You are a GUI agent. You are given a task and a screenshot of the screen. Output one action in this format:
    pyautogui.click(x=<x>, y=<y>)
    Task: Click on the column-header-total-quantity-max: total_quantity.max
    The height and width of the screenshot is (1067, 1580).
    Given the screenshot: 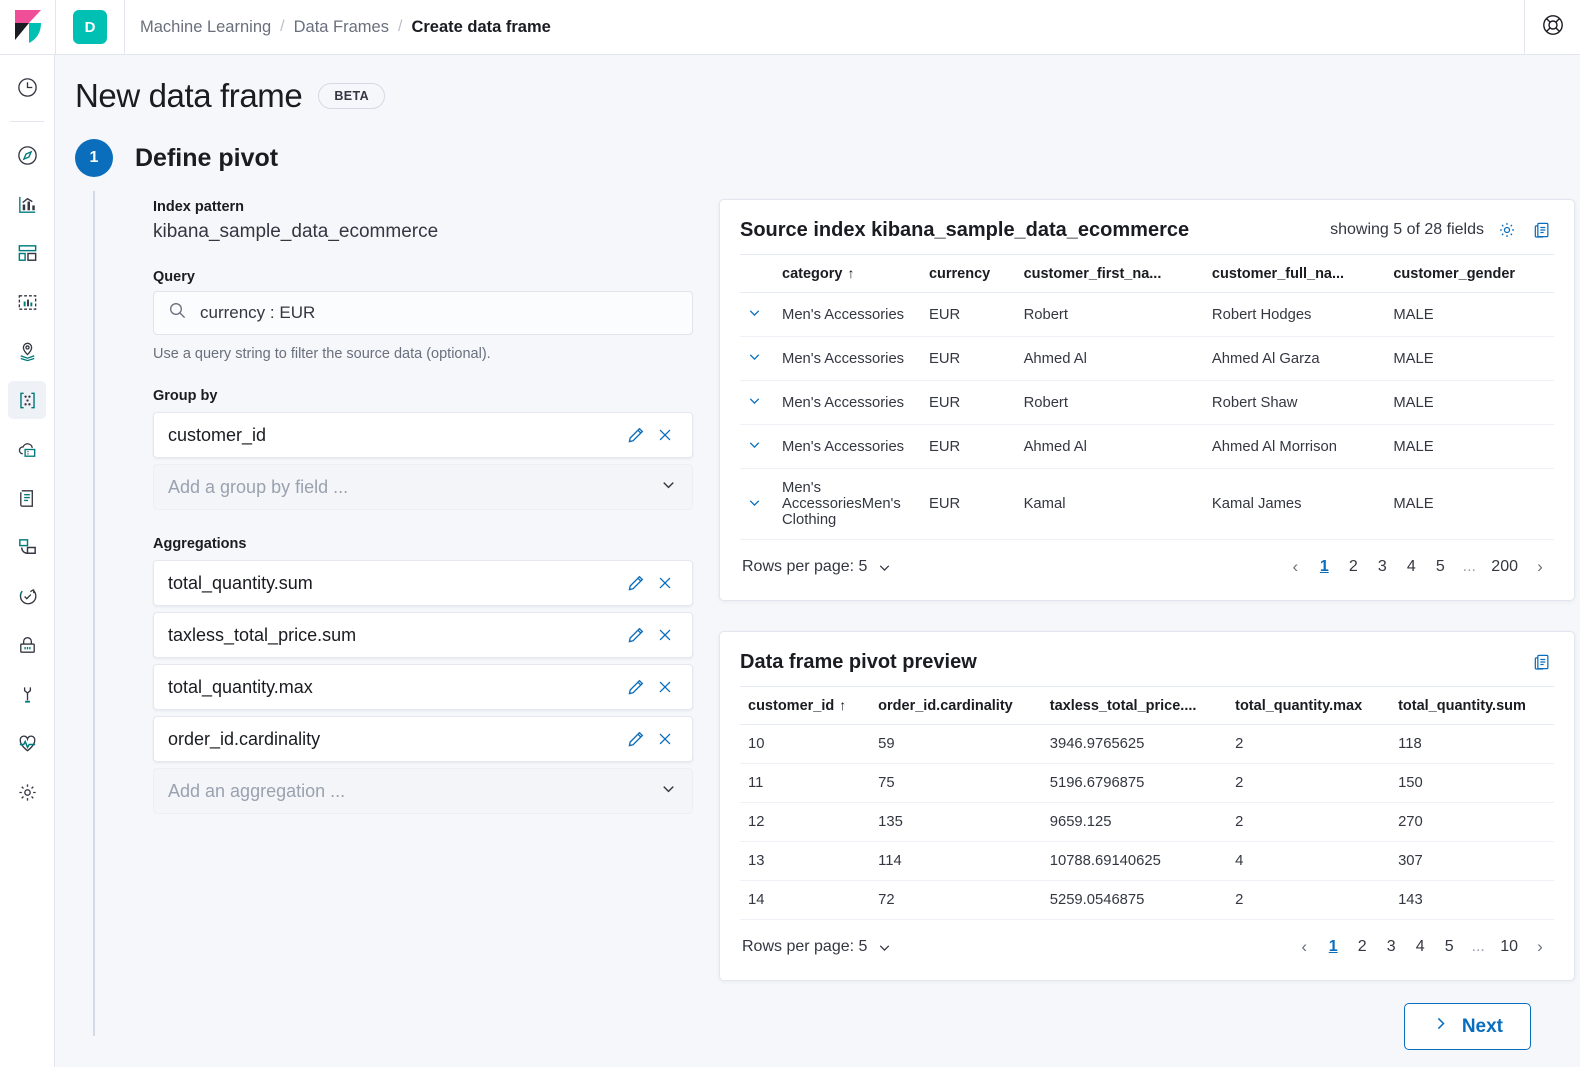 What is the action you would take?
    pyautogui.click(x=1309, y=705)
    